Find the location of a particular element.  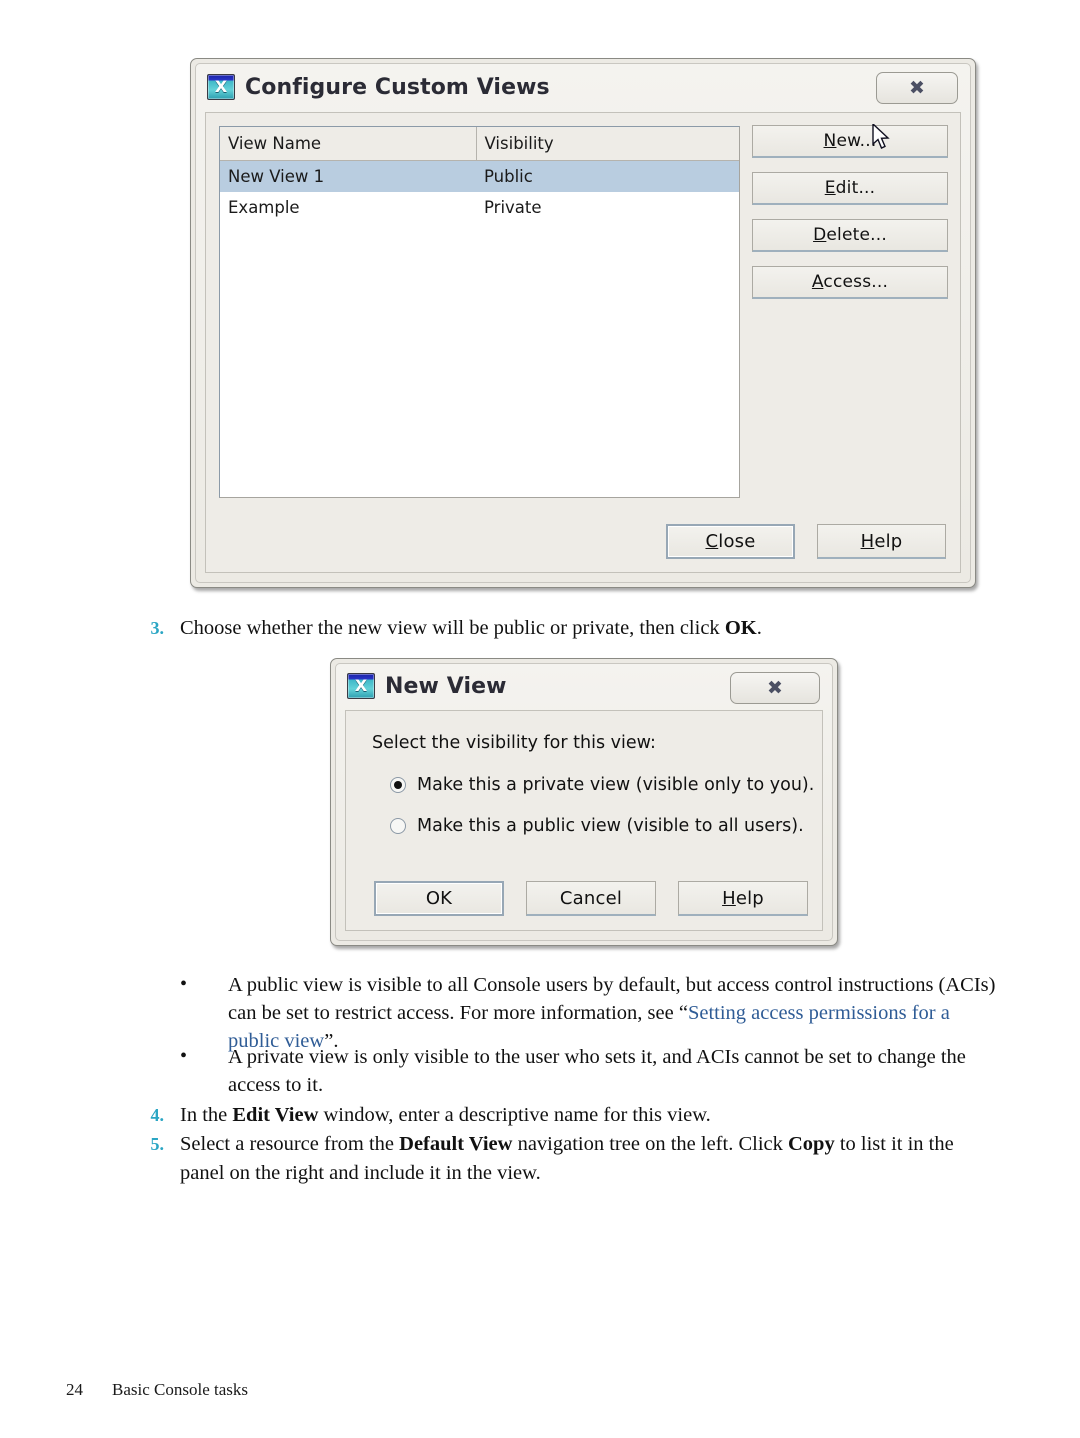

step-number: 4. is located at coordinates (157, 1115).